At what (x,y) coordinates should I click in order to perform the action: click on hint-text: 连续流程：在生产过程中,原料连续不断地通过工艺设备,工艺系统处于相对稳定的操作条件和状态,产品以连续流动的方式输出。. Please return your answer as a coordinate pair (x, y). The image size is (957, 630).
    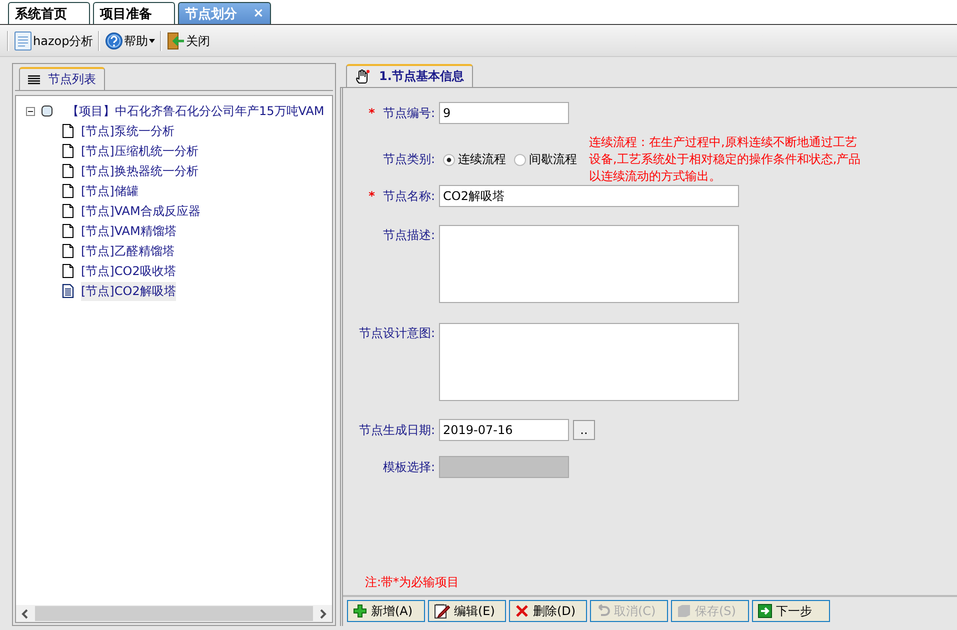
    Looking at the image, I should click on (725, 159).